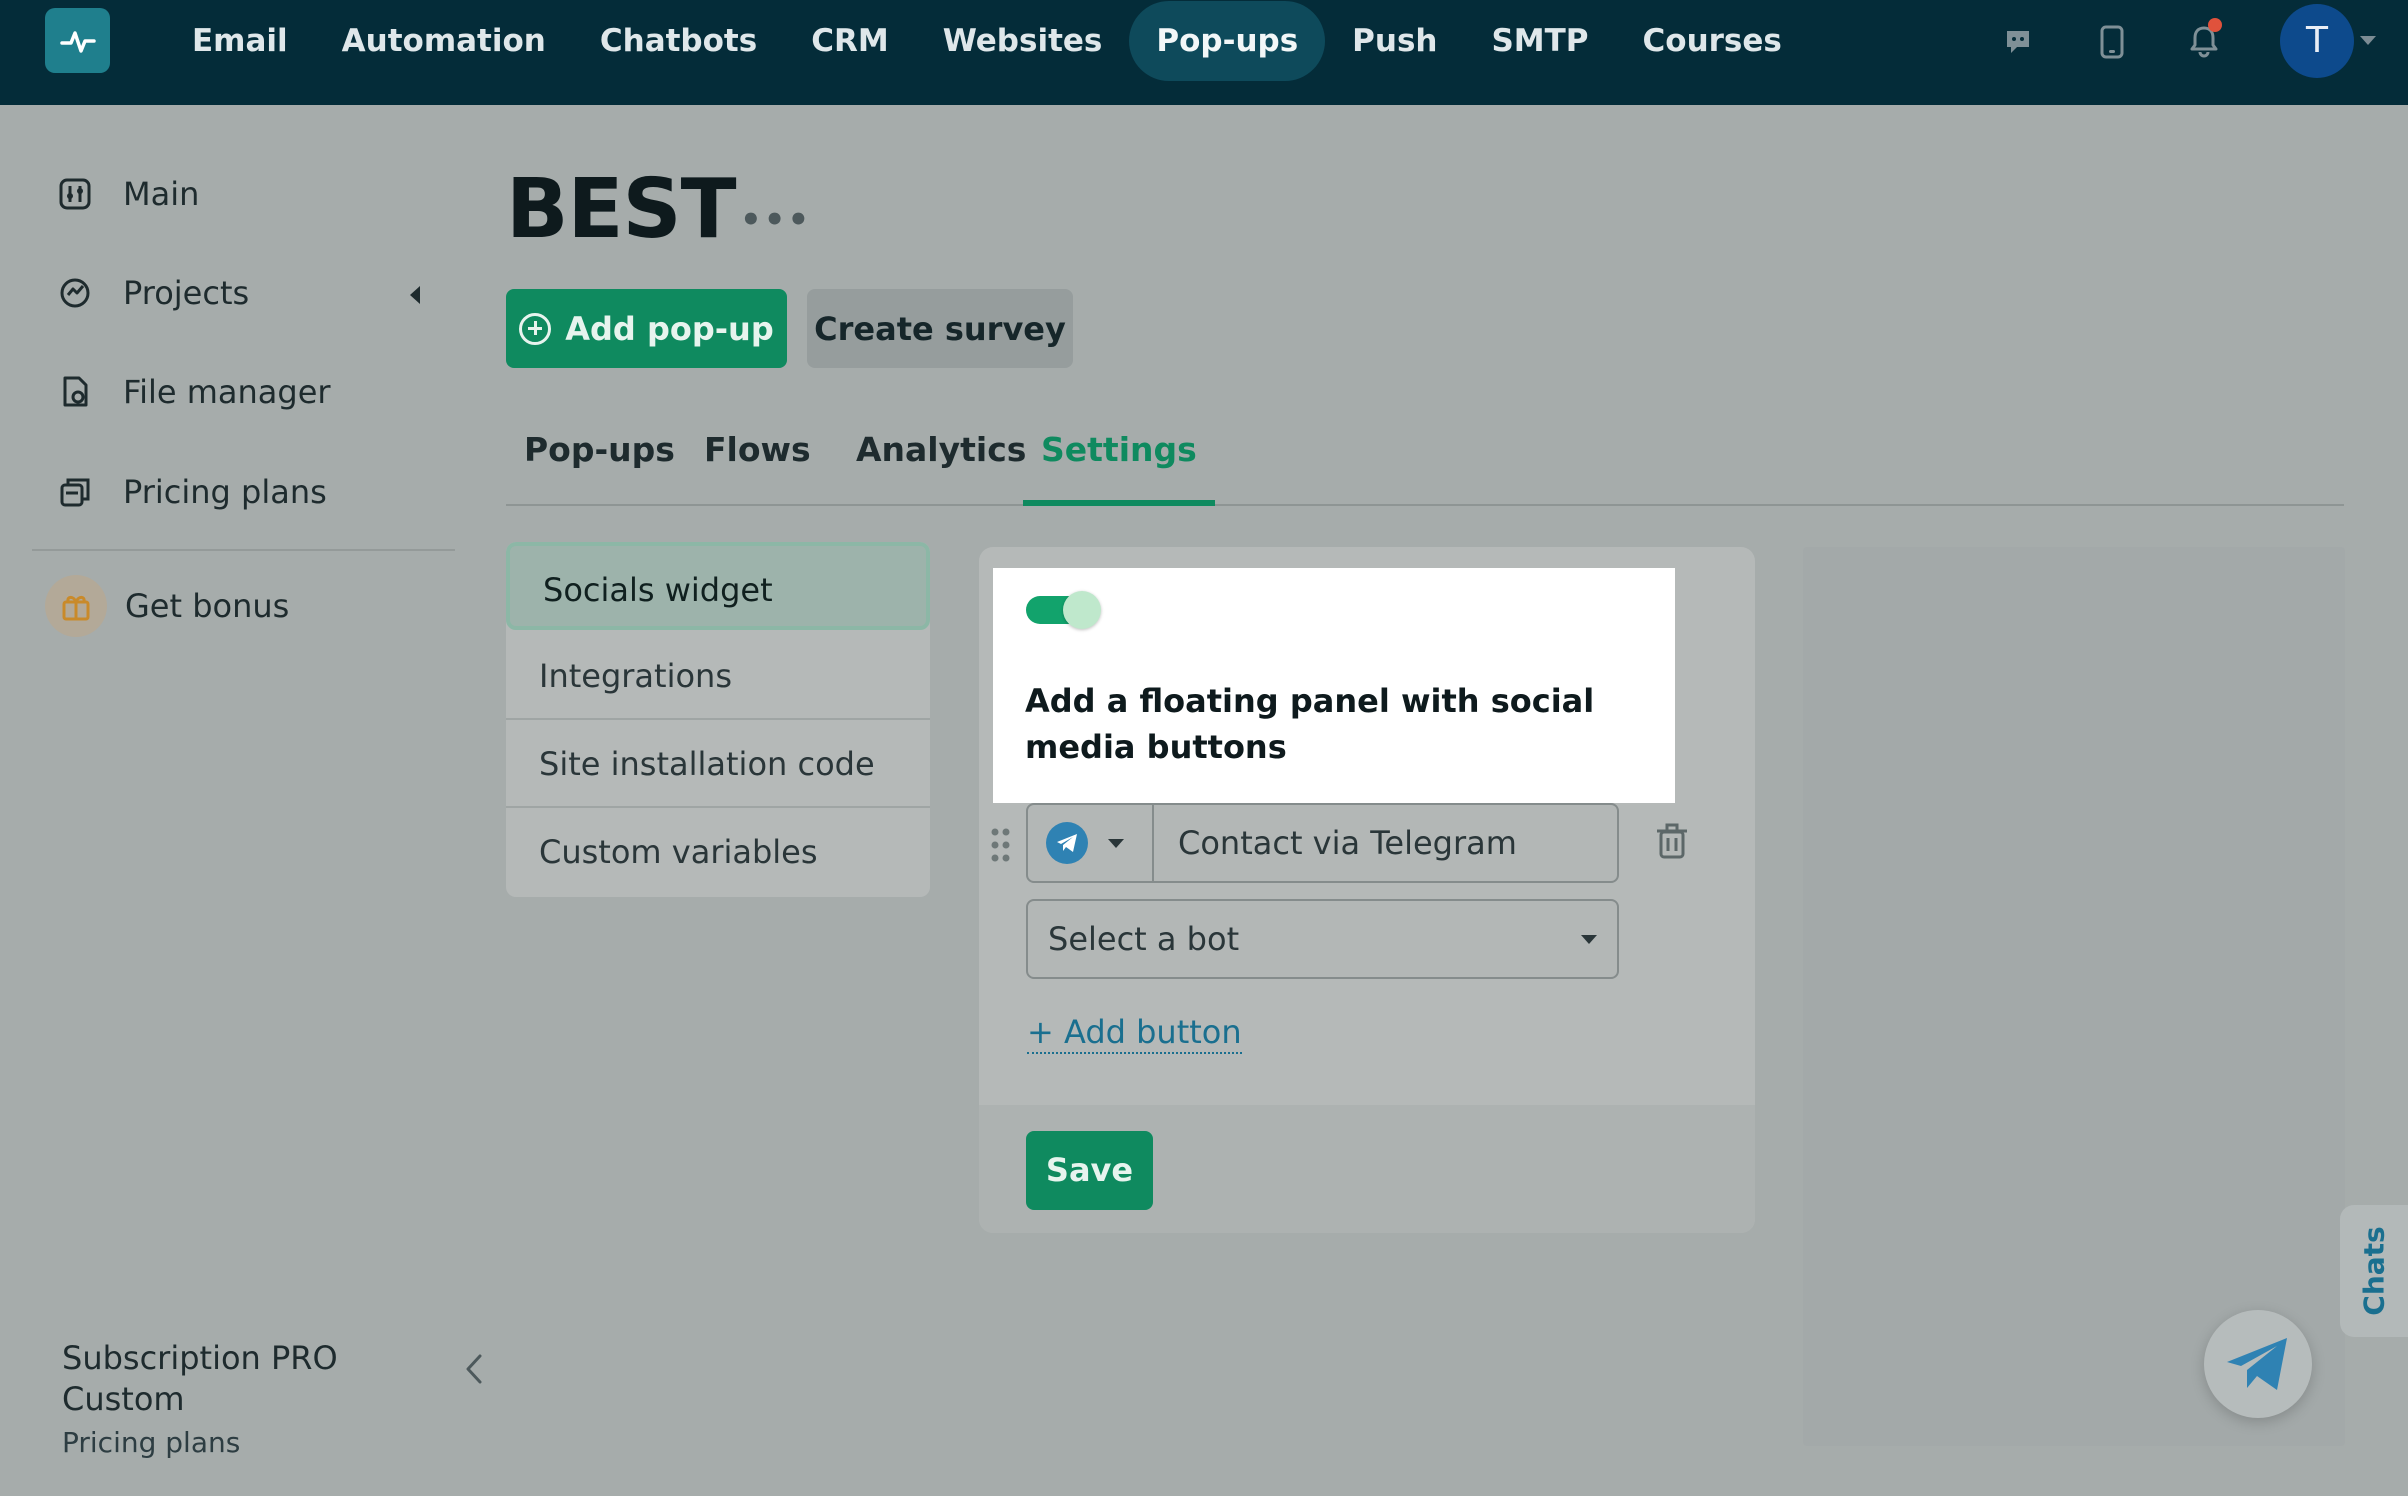 This screenshot has height=1496, width=2408. I want to click on chats-side-tab: Chats, so click(2374, 1271).